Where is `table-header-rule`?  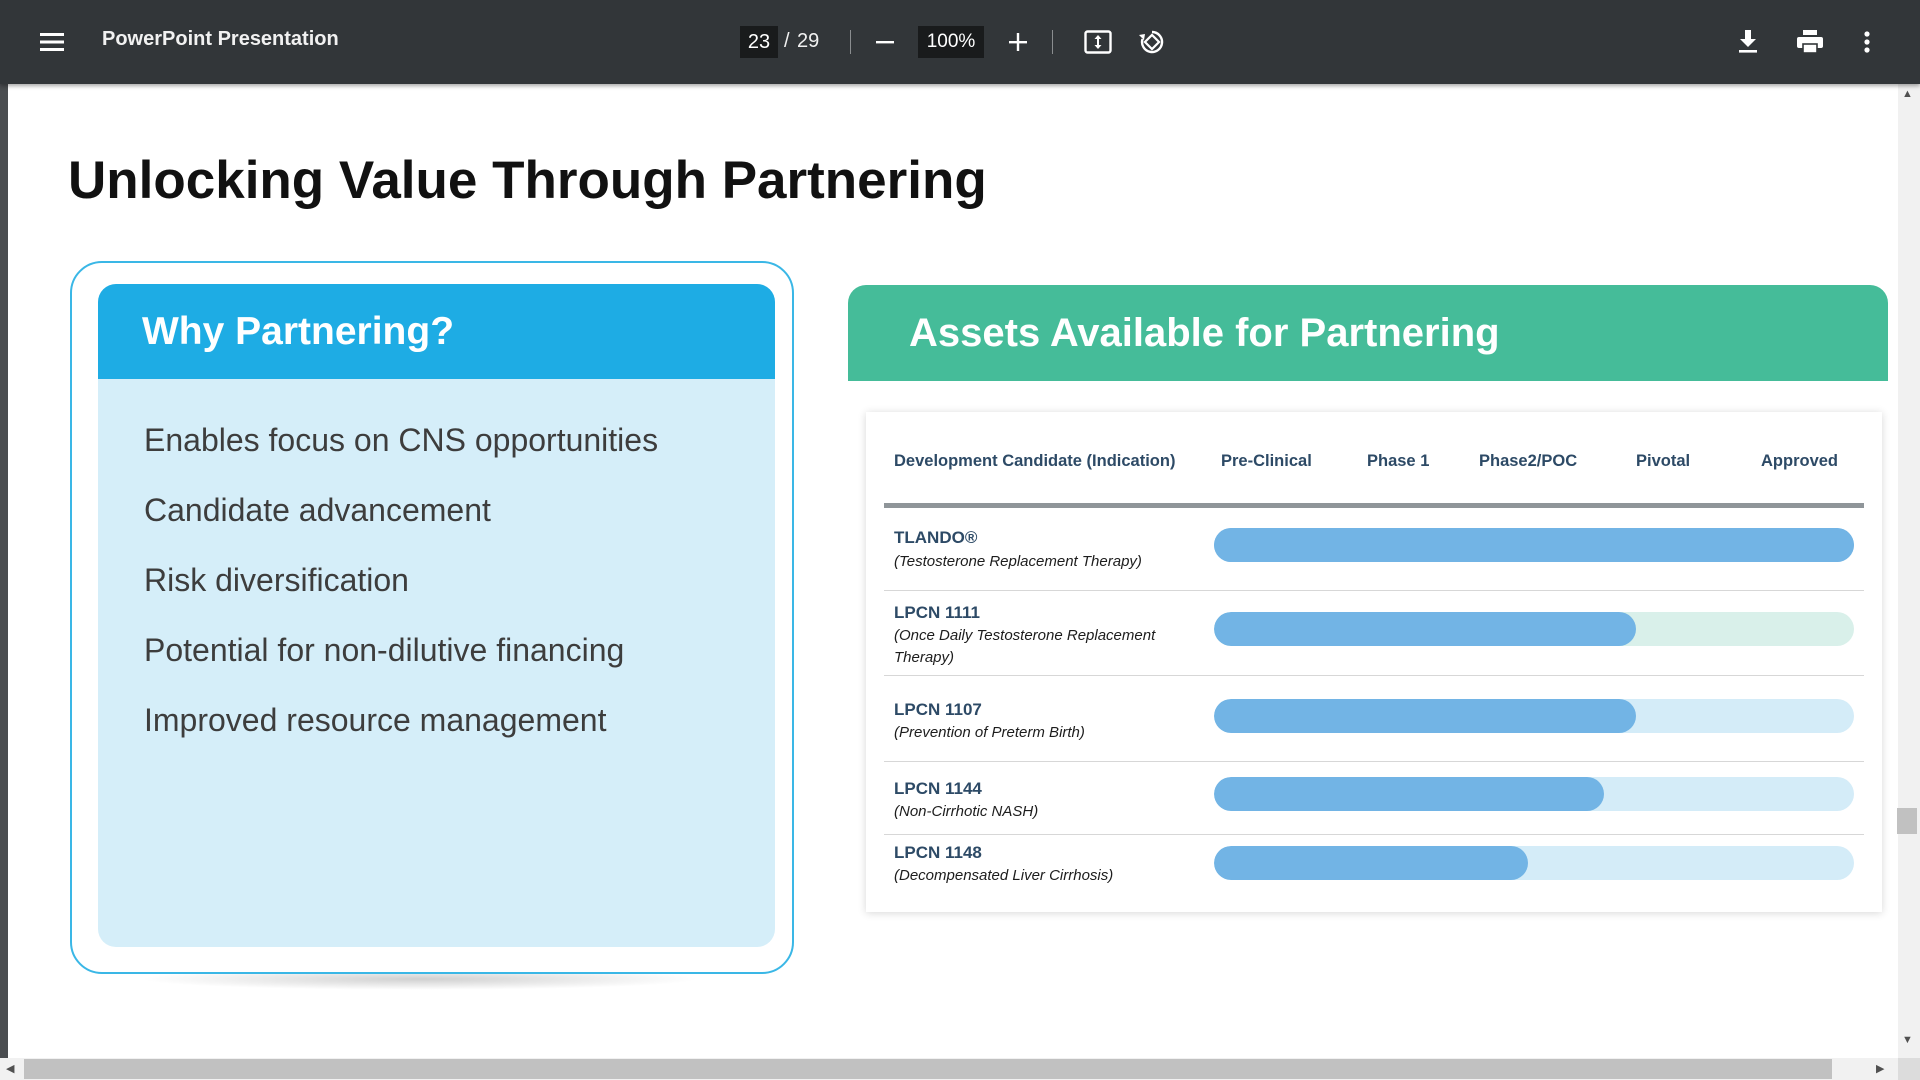 table-header-rule is located at coordinates (1374, 505).